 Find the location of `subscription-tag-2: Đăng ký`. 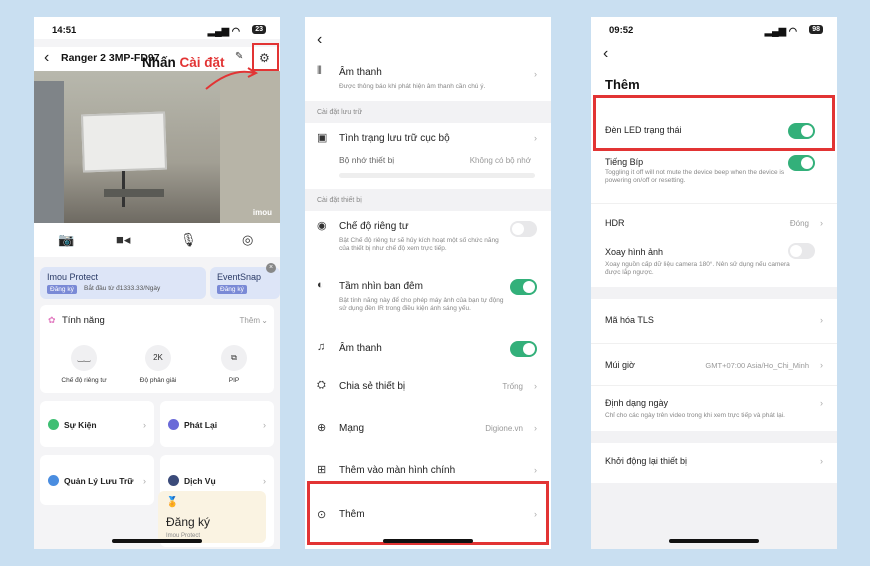

subscription-tag-2: Đăng ký is located at coordinates (232, 289).